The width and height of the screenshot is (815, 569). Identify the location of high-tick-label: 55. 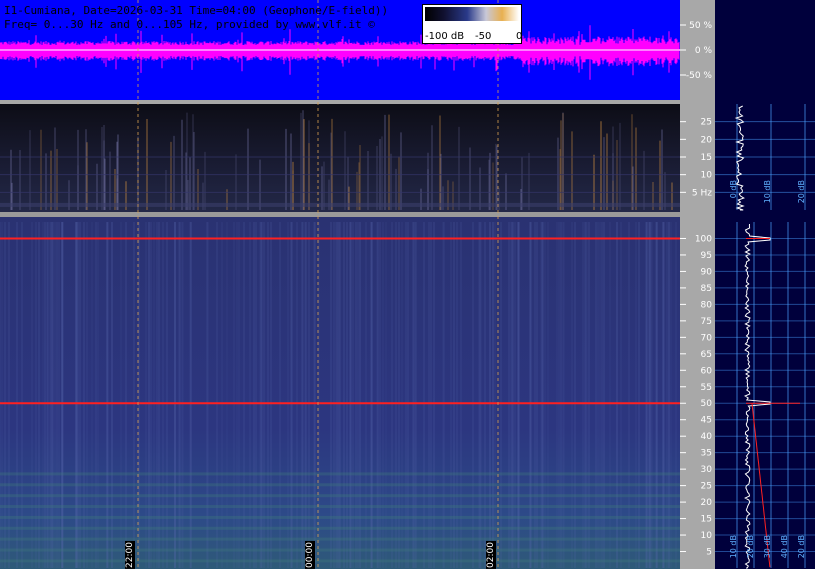
(706, 388).